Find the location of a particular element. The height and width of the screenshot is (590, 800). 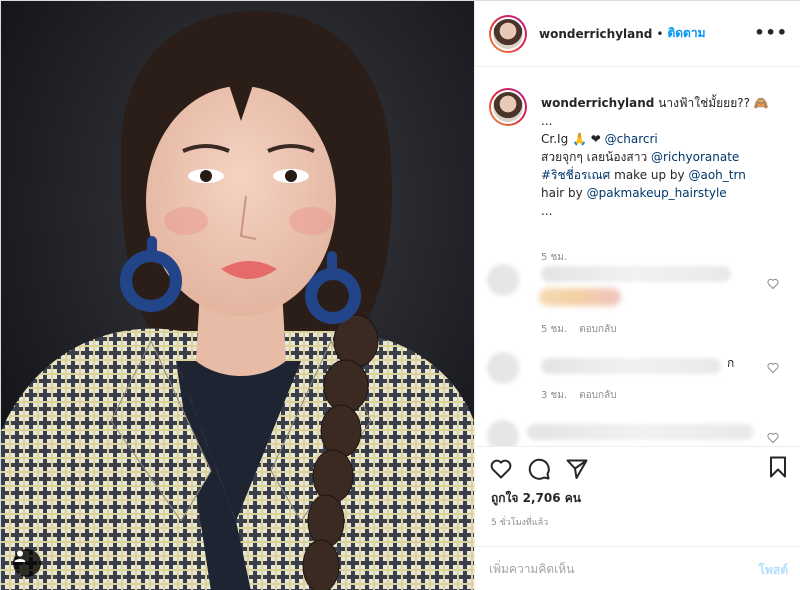

post-timestamp: 5 ชั่วโมงที่แล้ว is located at coordinates (519, 522).